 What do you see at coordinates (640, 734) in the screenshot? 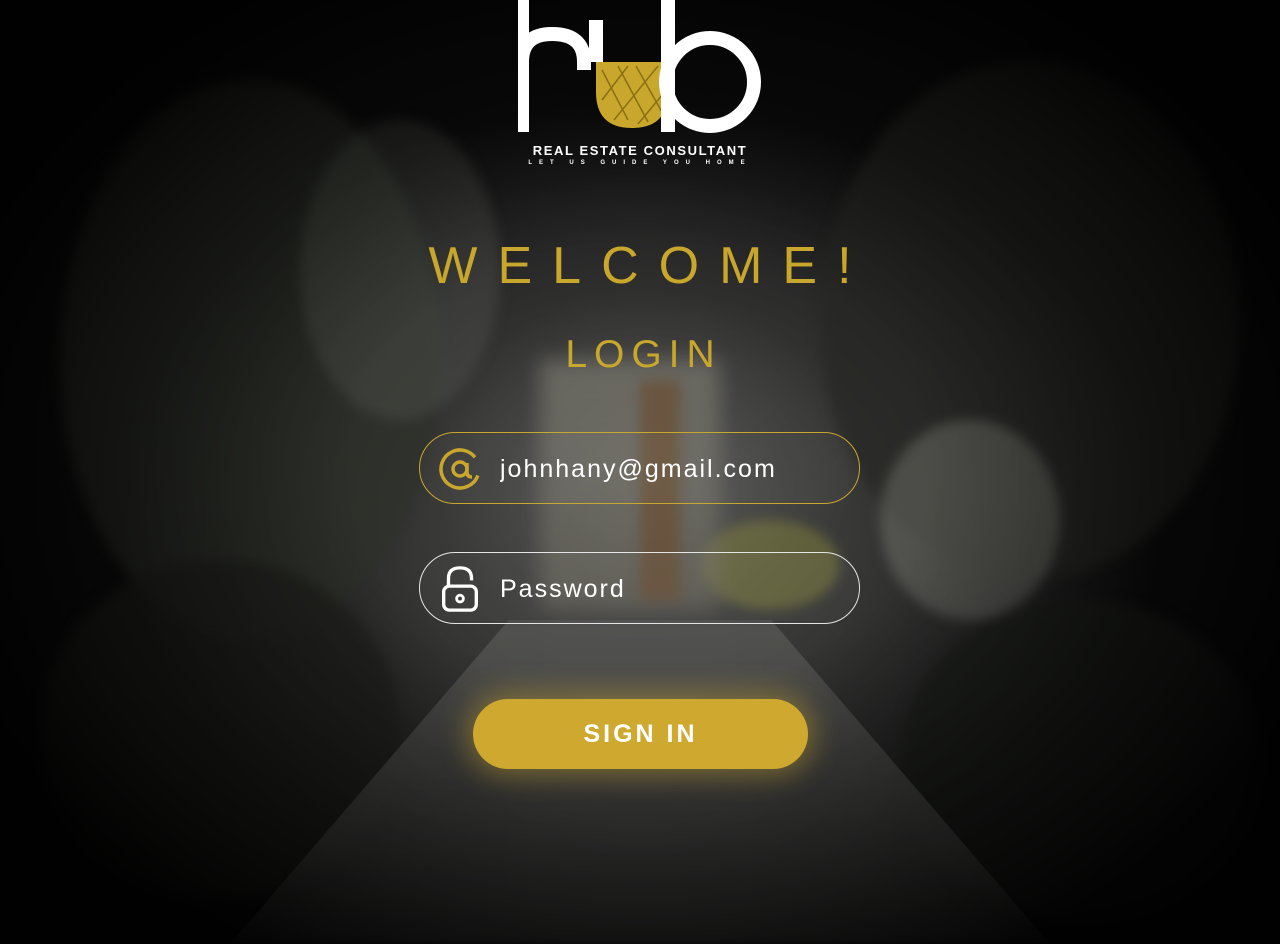
I see `sign-in-button: SIGN IN` at bounding box center [640, 734].